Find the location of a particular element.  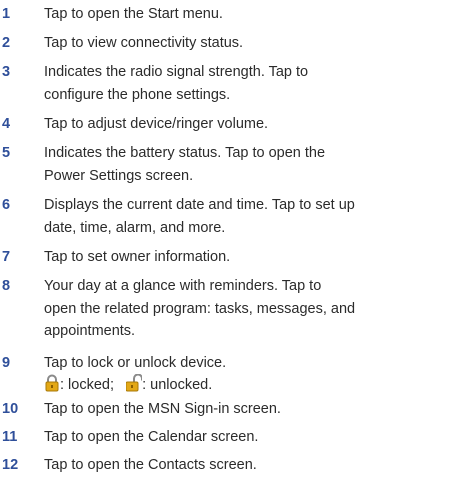

item-number: 3 is located at coordinates (6, 72).